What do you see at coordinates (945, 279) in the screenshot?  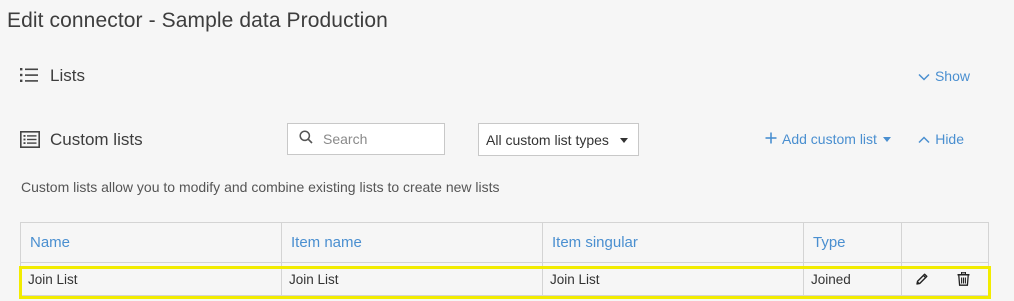 I see `cell-actions` at bounding box center [945, 279].